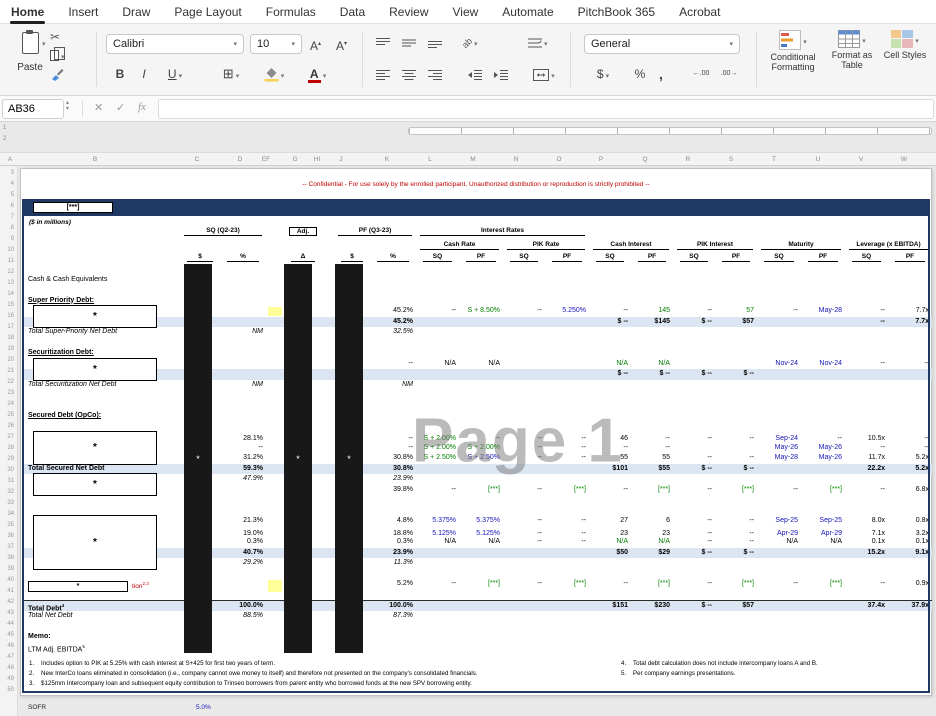  What do you see at coordinates (501, 74) in the screenshot?
I see `increase-indent-button` at bounding box center [501, 74].